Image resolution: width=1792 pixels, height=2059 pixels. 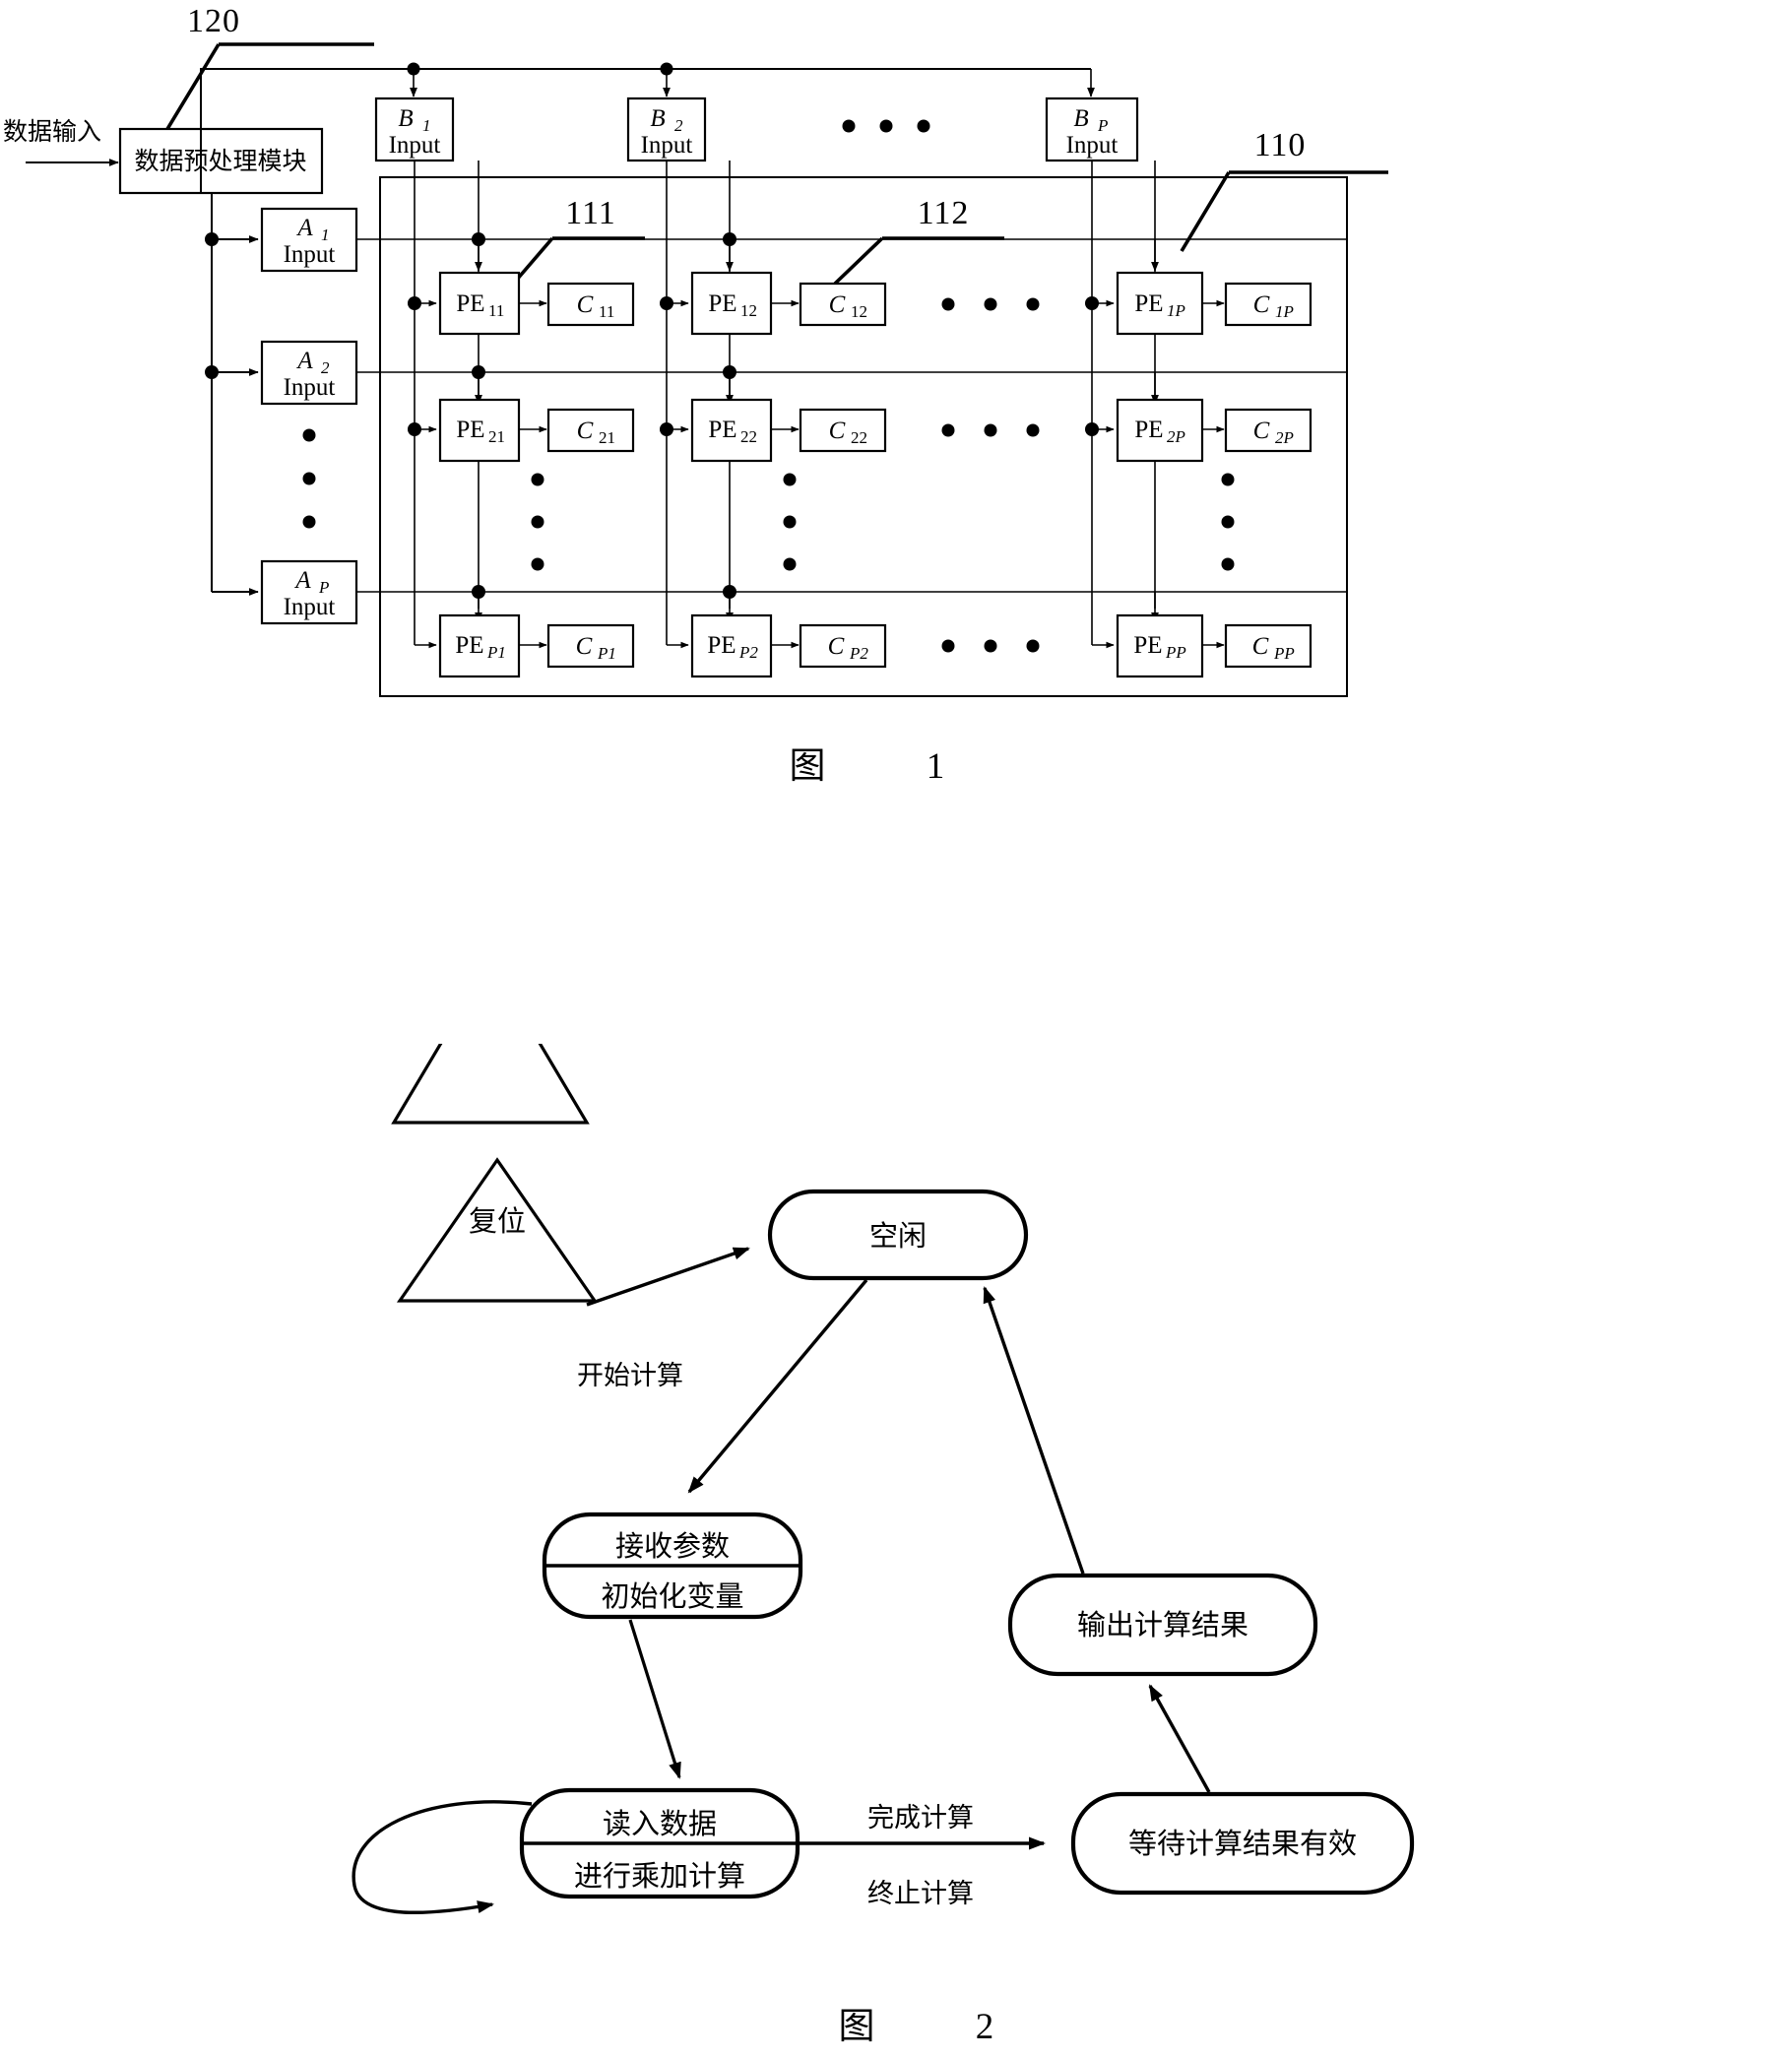 What do you see at coordinates (496, 652) in the screenshot?
I see `pe-p1-sub: P1` at bounding box center [496, 652].